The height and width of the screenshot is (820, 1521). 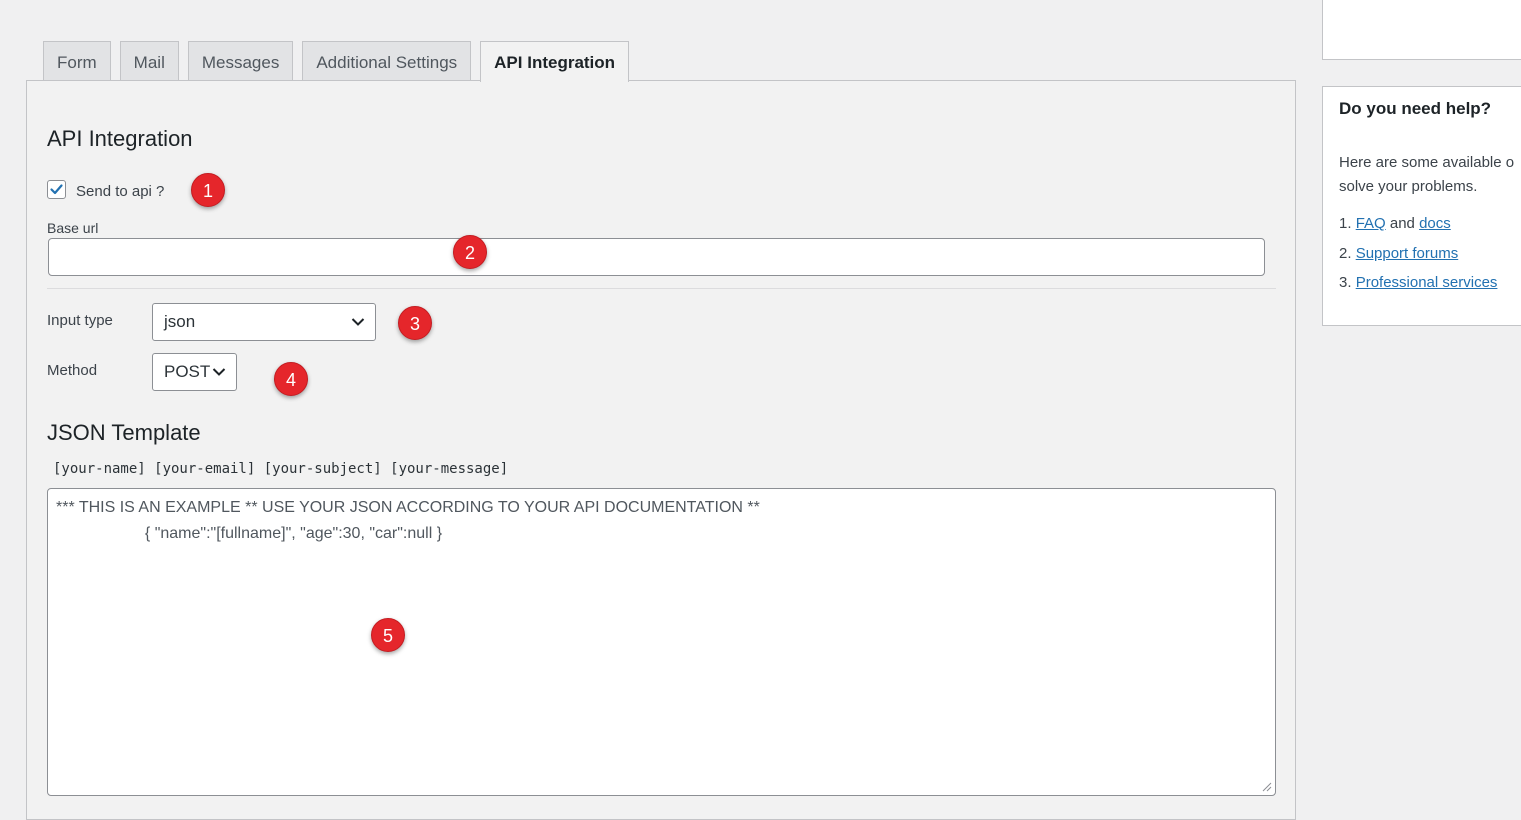 What do you see at coordinates (1267, 787) in the screenshot?
I see `resize-handle-icon` at bounding box center [1267, 787].